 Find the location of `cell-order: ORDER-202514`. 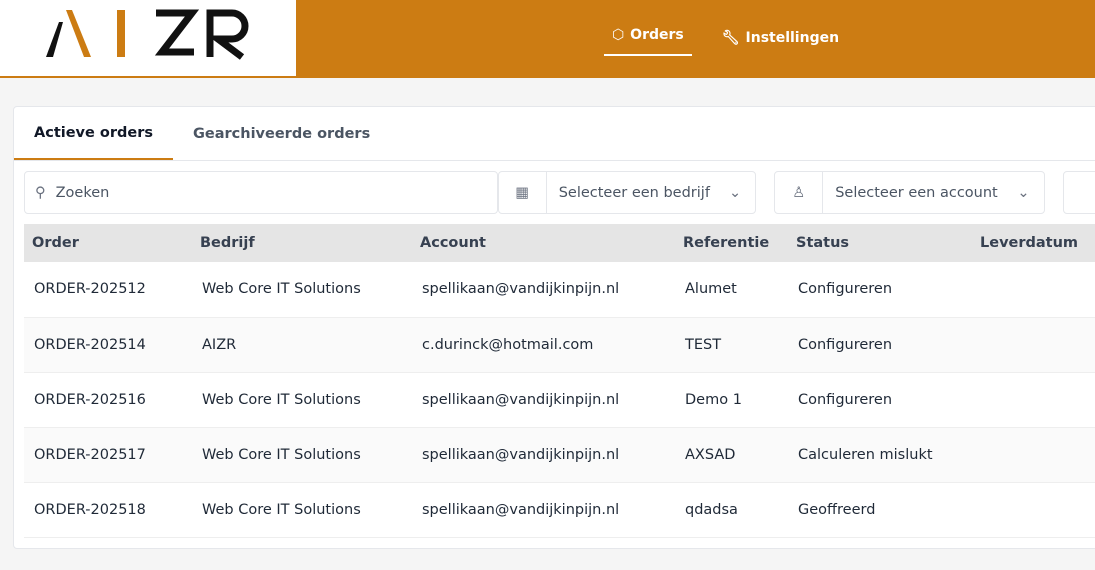

cell-order: ORDER-202514 is located at coordinates (108, 345).